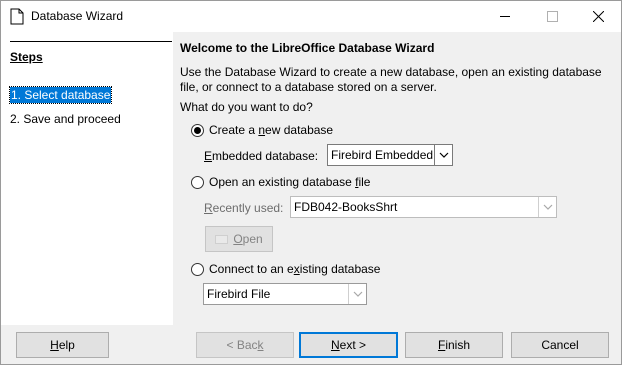  What do you see at coordinates (311, 16) in the screenshot?
I see `title-bar: Database Wizard` at bounding box center [311, 16].